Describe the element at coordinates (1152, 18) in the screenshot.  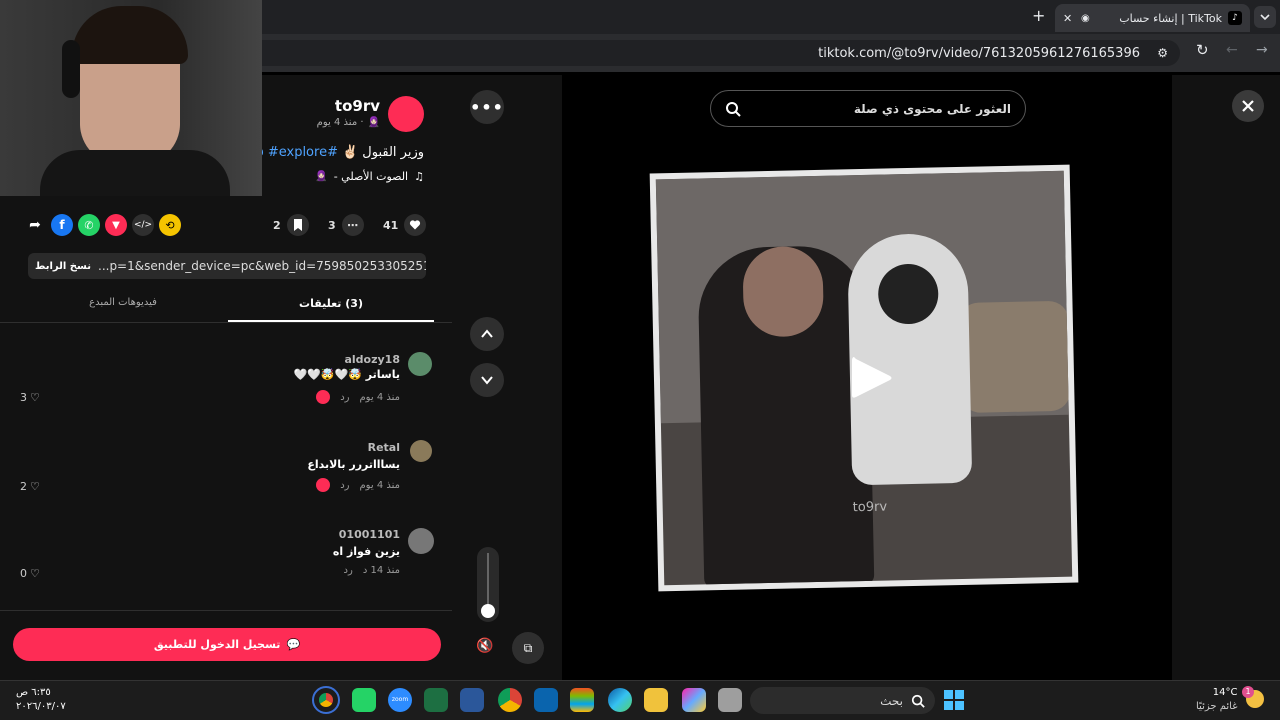
I see `active-tab: ✕ ◉ إنشاء حساب | TikTok ♪` at that location.